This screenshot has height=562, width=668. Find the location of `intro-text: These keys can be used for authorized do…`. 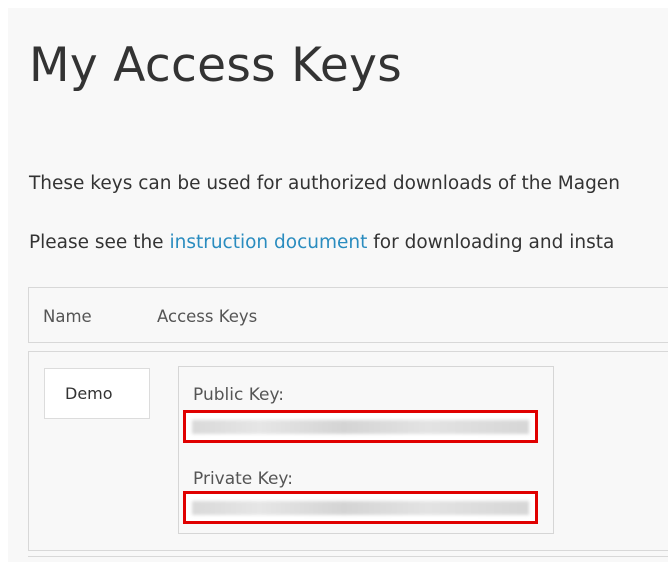

intro-text: These keys can be used for authorized do… is located at coordinates (324, 183).